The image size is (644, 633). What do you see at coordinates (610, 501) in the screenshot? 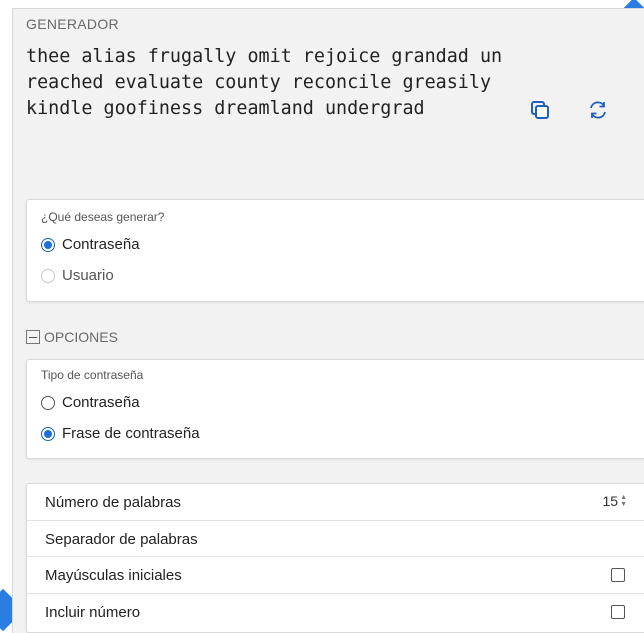
I see `num-words-value: 15` at bounding box center [610, 501].